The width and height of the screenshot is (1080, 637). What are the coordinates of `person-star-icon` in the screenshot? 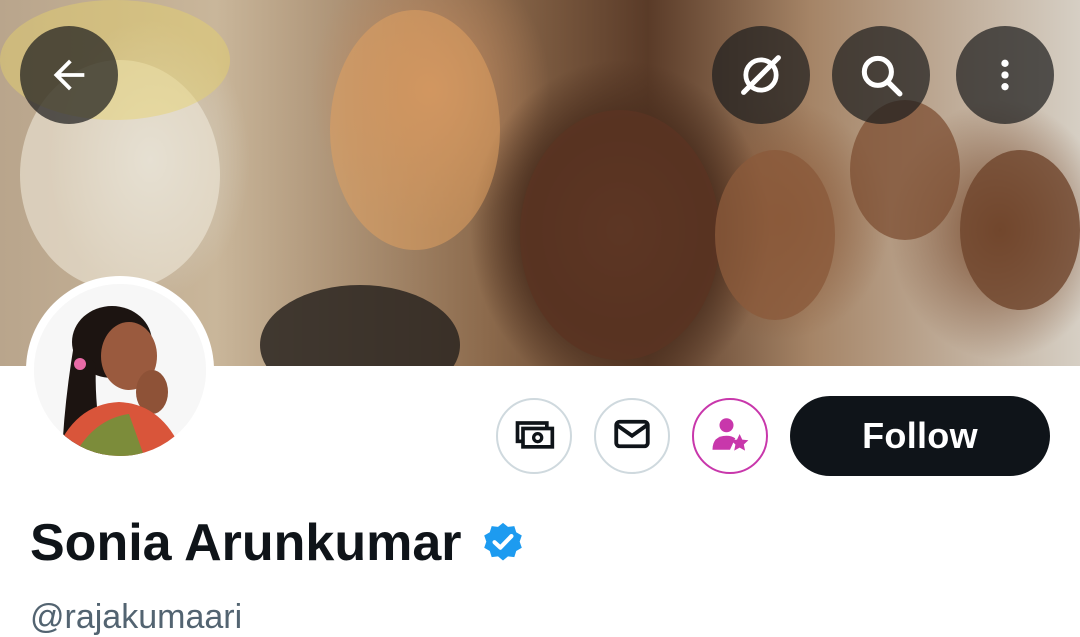 It's located at (730, 436).